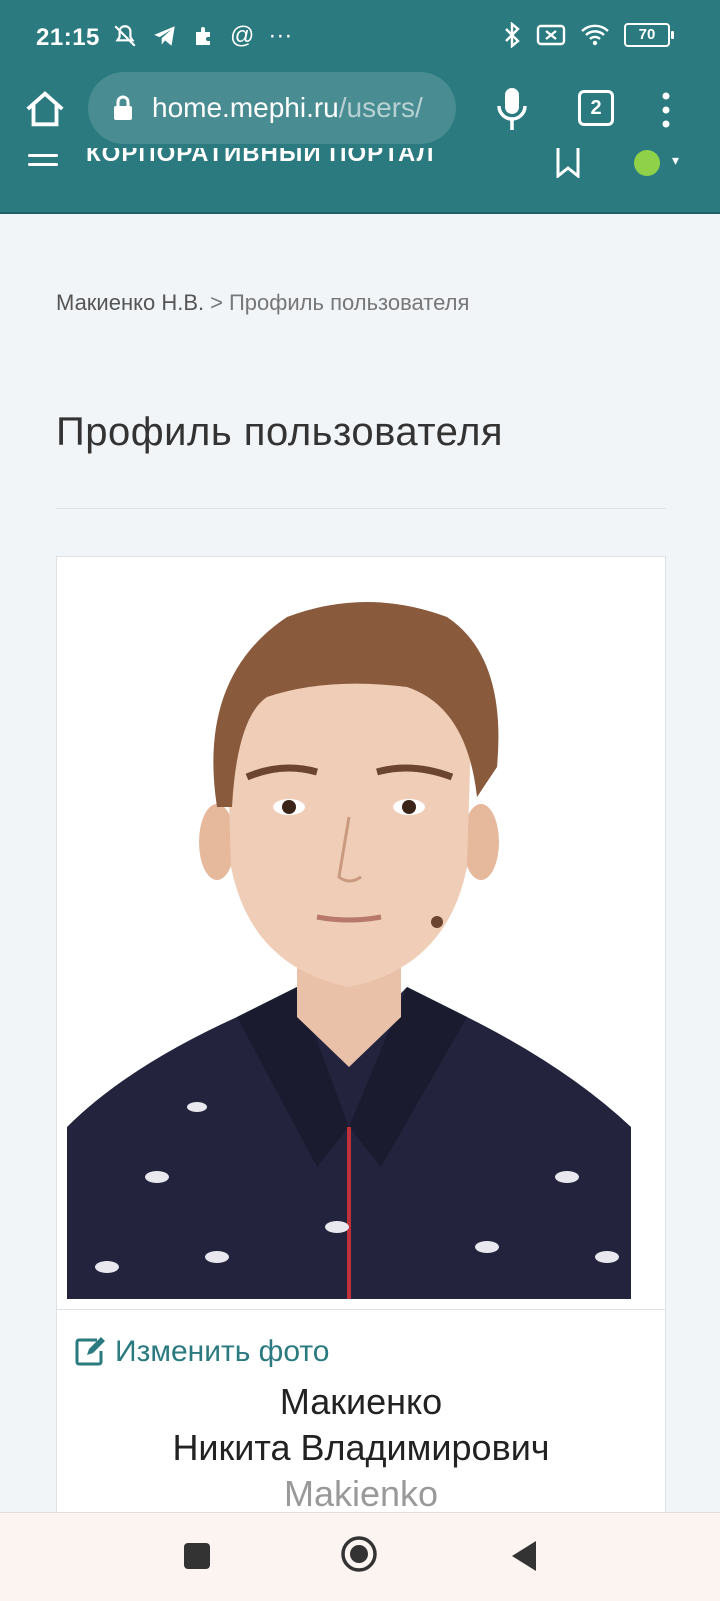 The width and height of the screenshot is (720, 1601). What do you see at coordinates (525, 1556) in the screenshot?
I see `back-icon` at bounding box center [525, 1556].